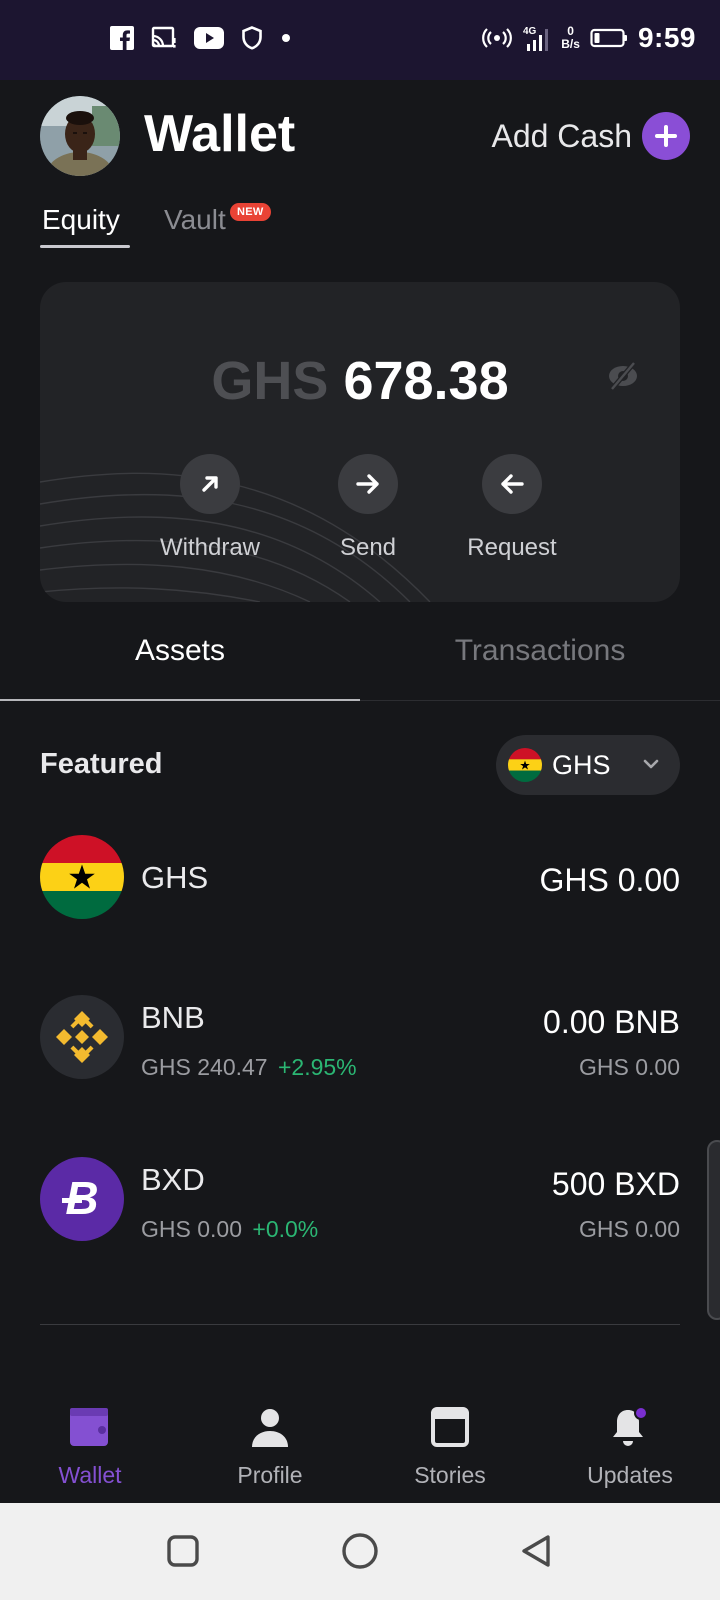  I want to click on shield-icon, so click(252, 38).